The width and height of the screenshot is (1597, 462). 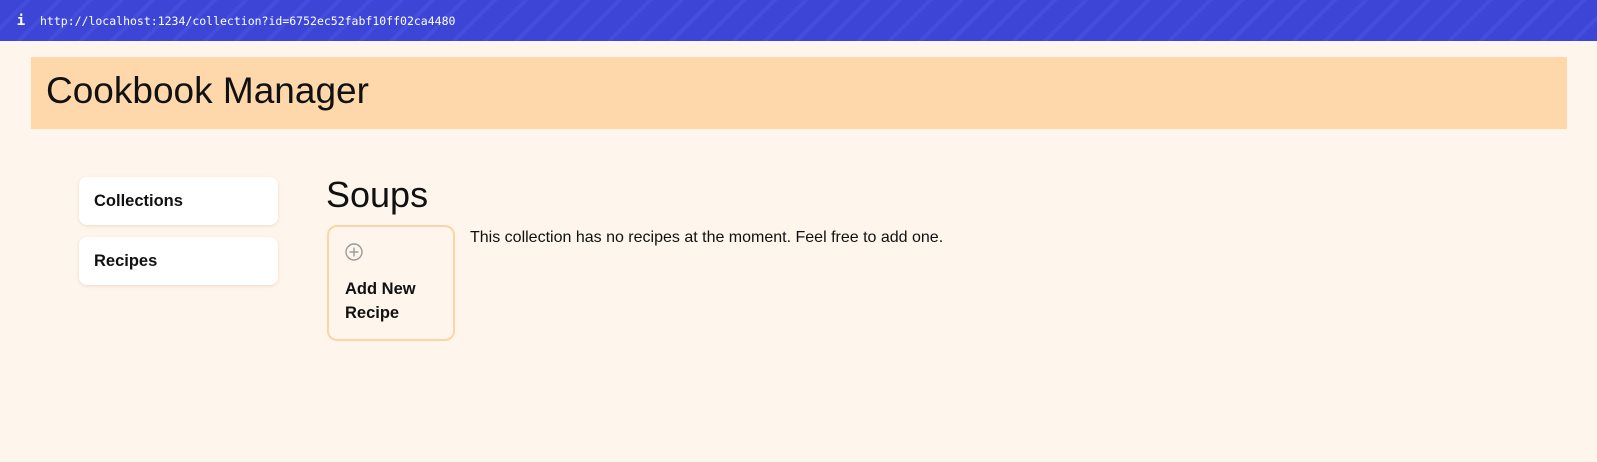 I want to click on collection-title: Soups, so click(x=377, y=194).